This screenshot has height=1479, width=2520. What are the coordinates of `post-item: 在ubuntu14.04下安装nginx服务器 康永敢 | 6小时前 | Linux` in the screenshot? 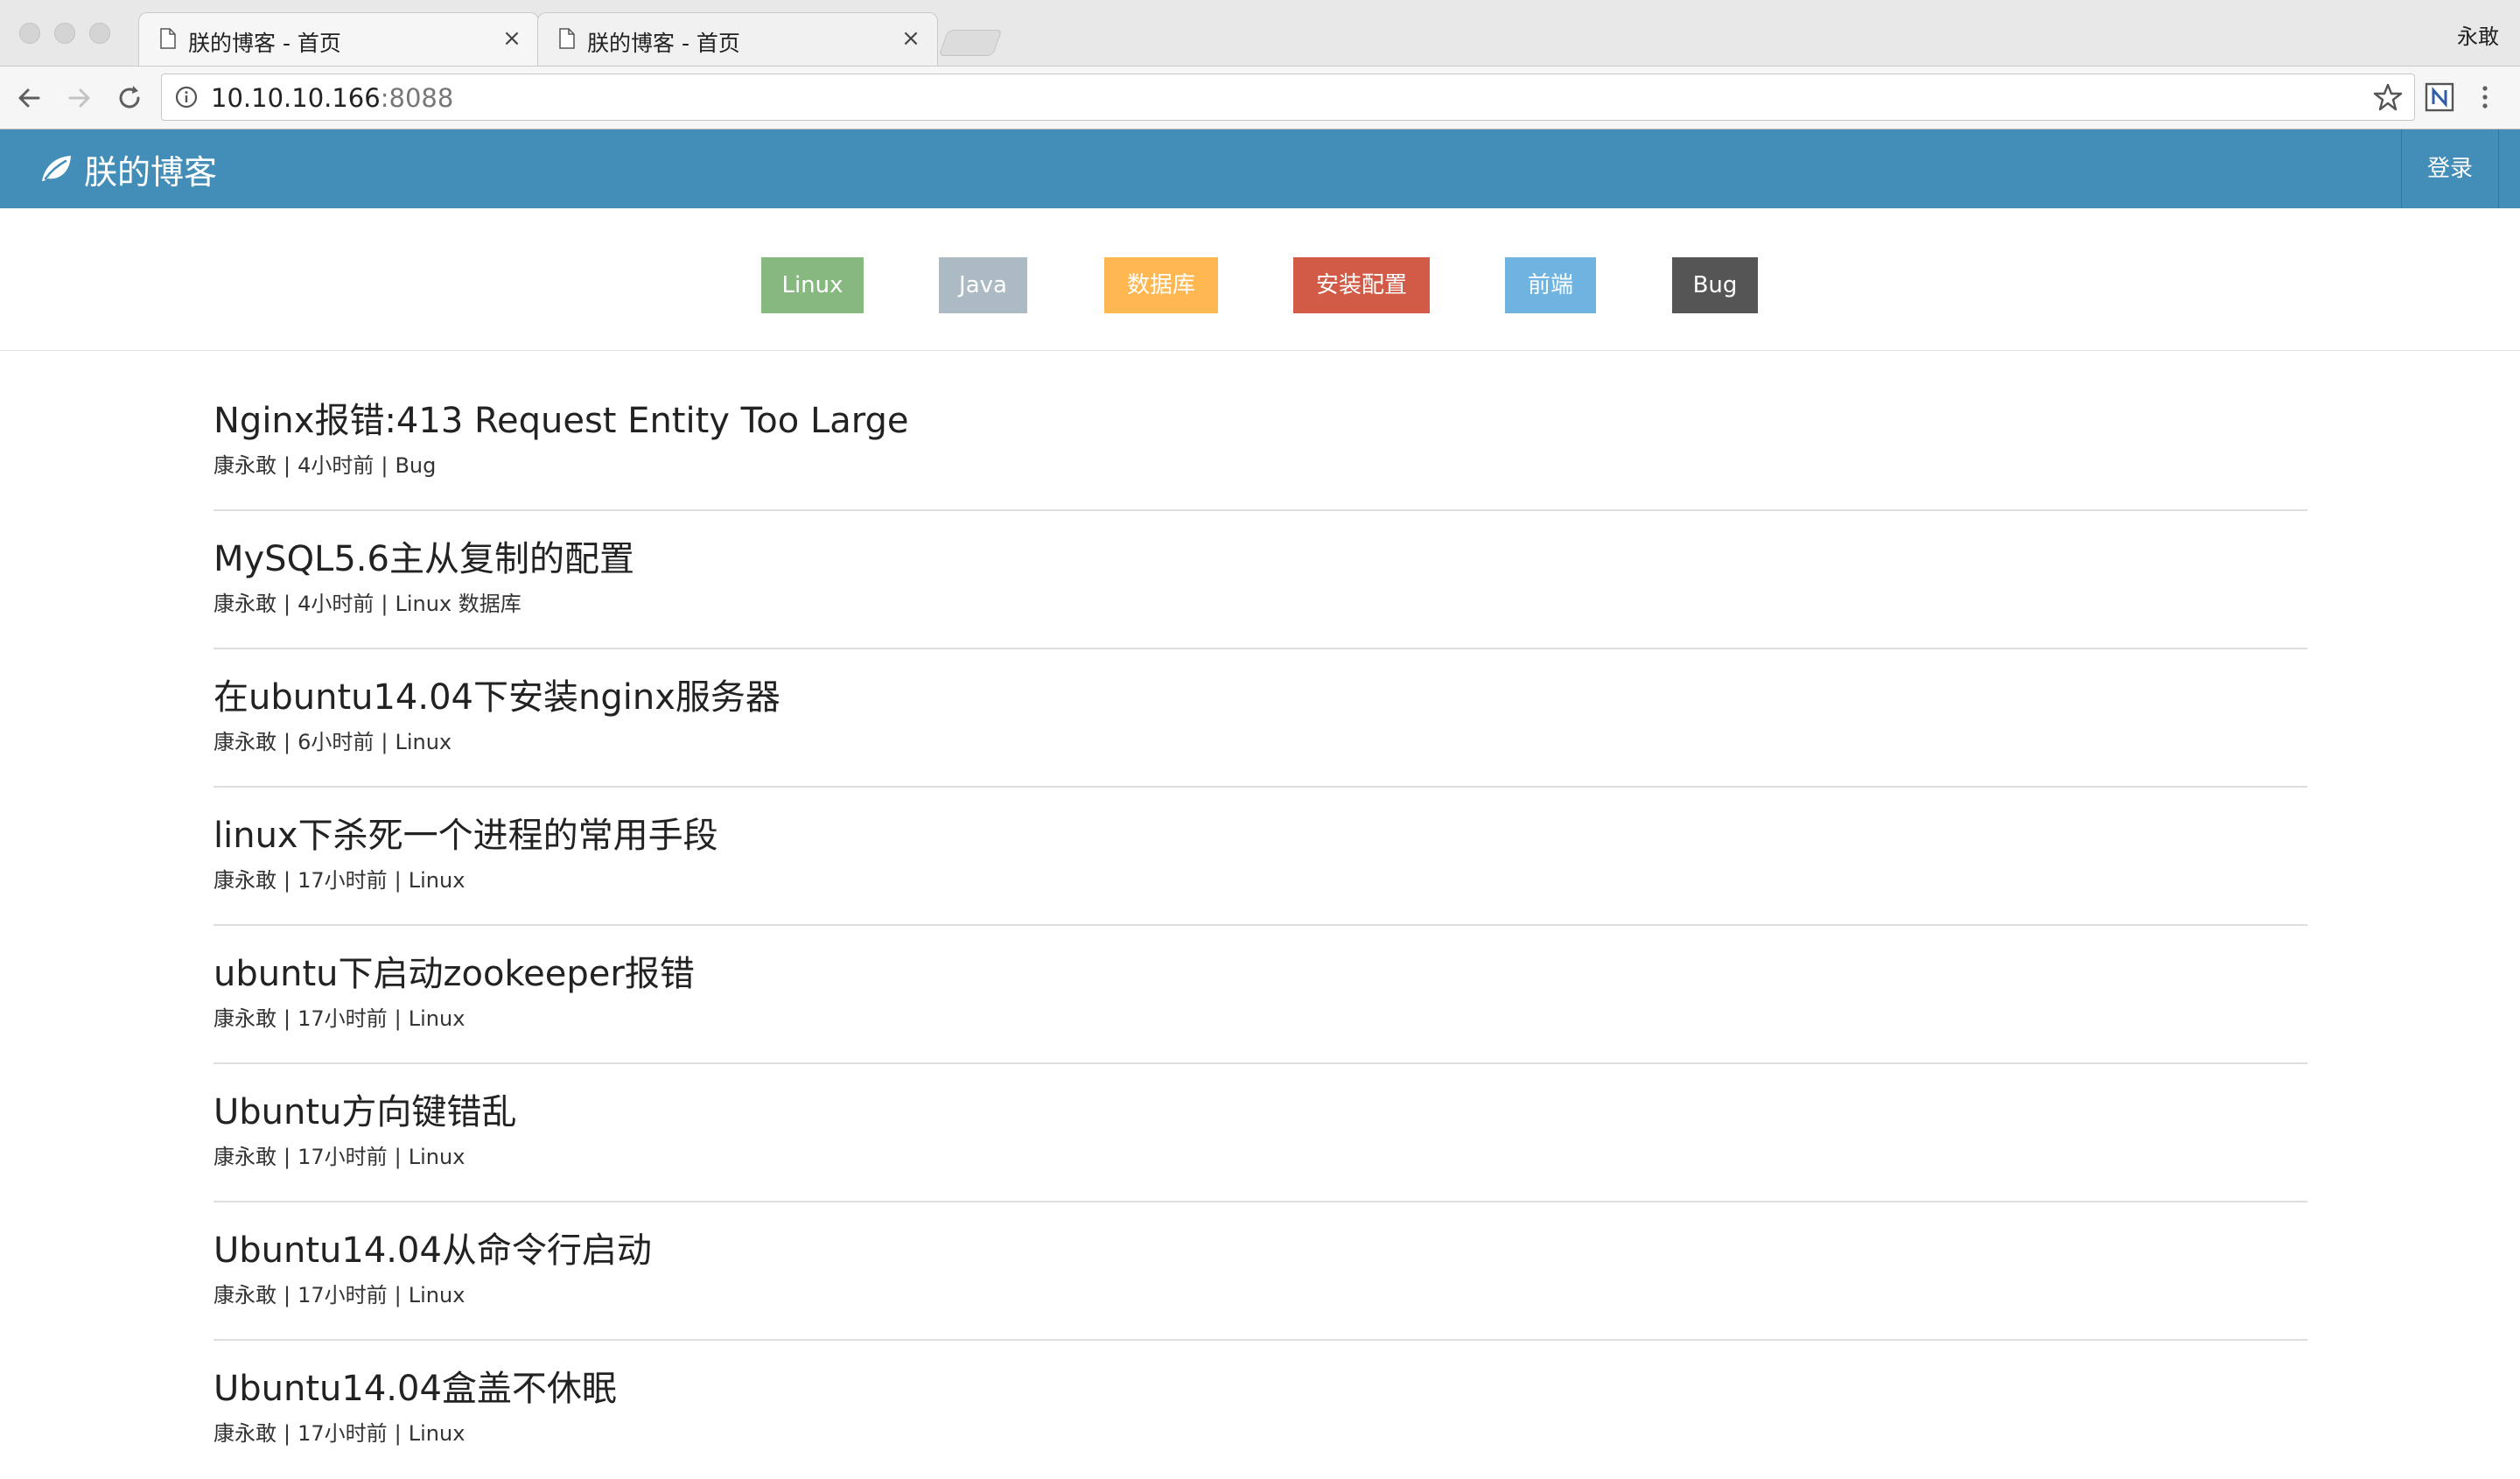 It's located at (1260, 719).